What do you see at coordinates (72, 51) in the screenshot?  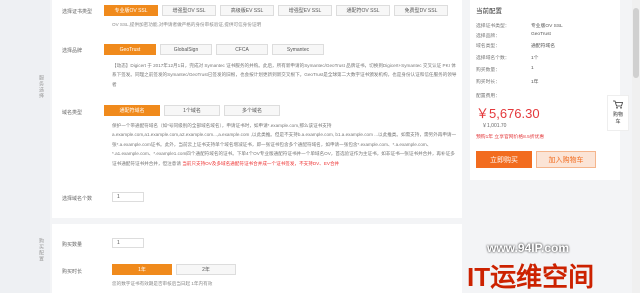 I see `brand-label: 选择品牌` at bounding box center [72, 51].